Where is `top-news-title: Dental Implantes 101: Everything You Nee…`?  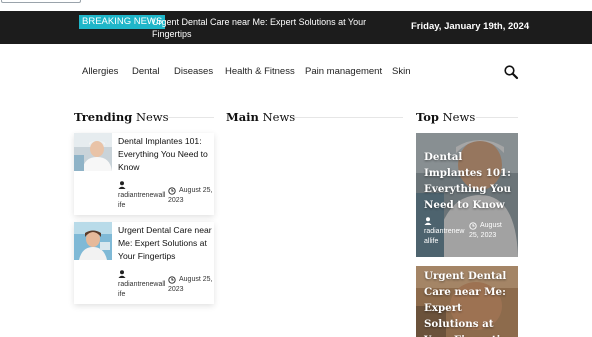
top-news-title: Dental Implantes 101: Everything You Nee… is located at coordinates (470, 181).